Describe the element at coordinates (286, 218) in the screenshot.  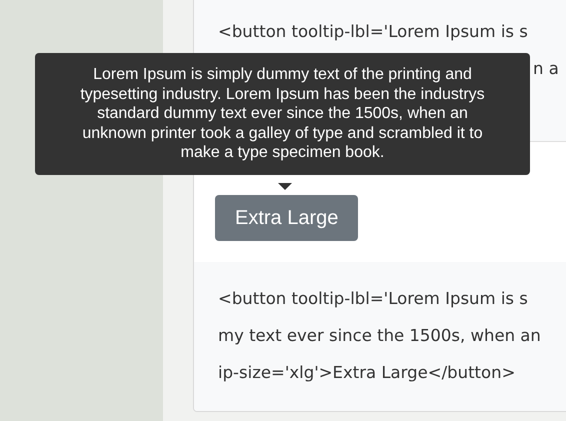
I see `extra-large-button: Extra Large` at that location.